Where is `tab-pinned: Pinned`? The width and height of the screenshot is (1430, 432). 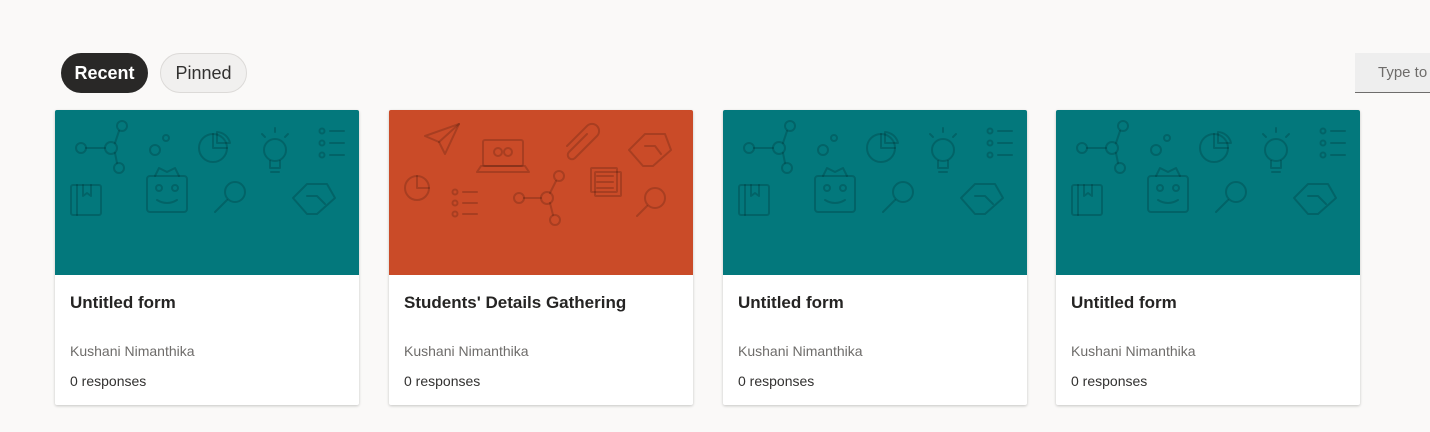 tab-pinned: Pinned is located at coordinates (203, 73).